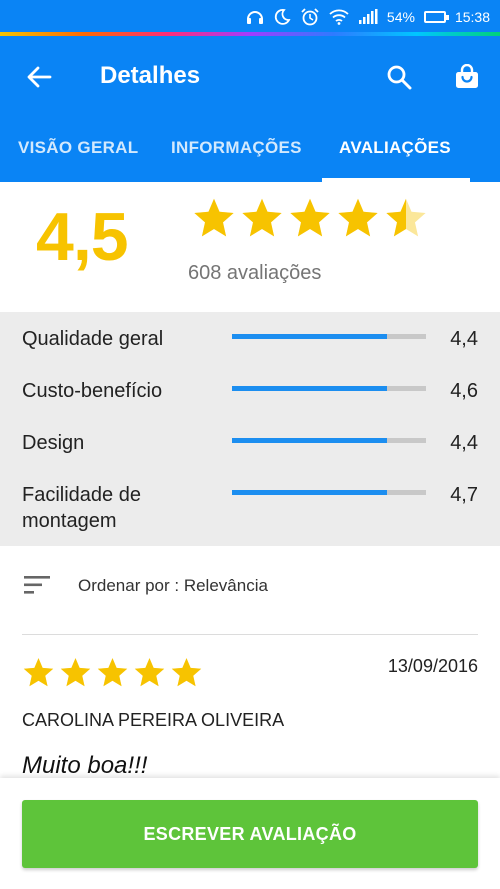 This screenshot has height=889, width=500. I want to click on search-icon, so click(399, 77).